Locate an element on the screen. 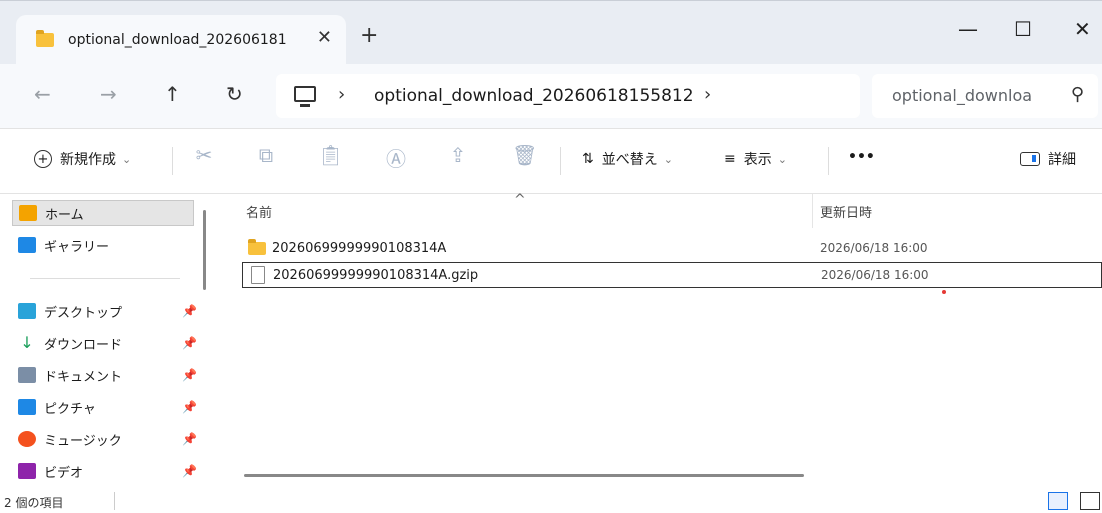  status-bar: 2 個の項目 is located at coordinates (551, 500).